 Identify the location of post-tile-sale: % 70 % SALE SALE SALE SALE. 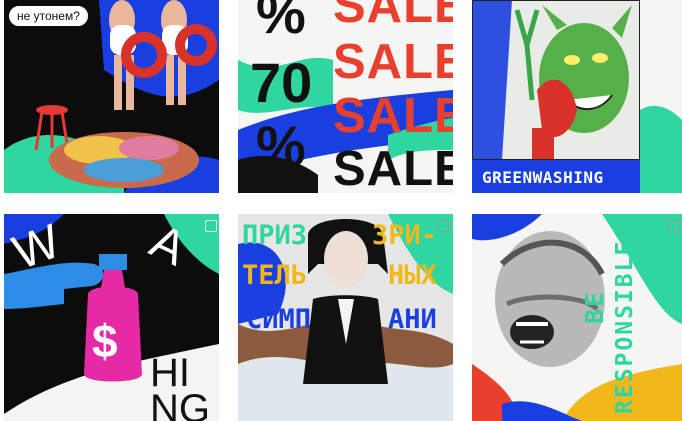
(345, 96).